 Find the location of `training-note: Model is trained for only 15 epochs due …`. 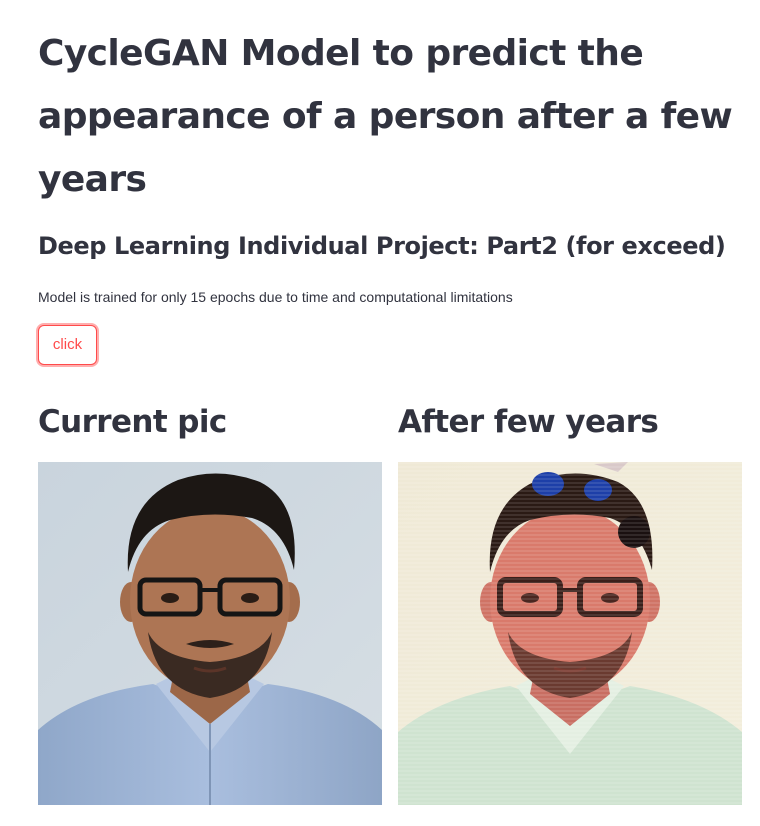

training-note: Model is trained for only 15 epochs due … is located at coordinates (275, 297).